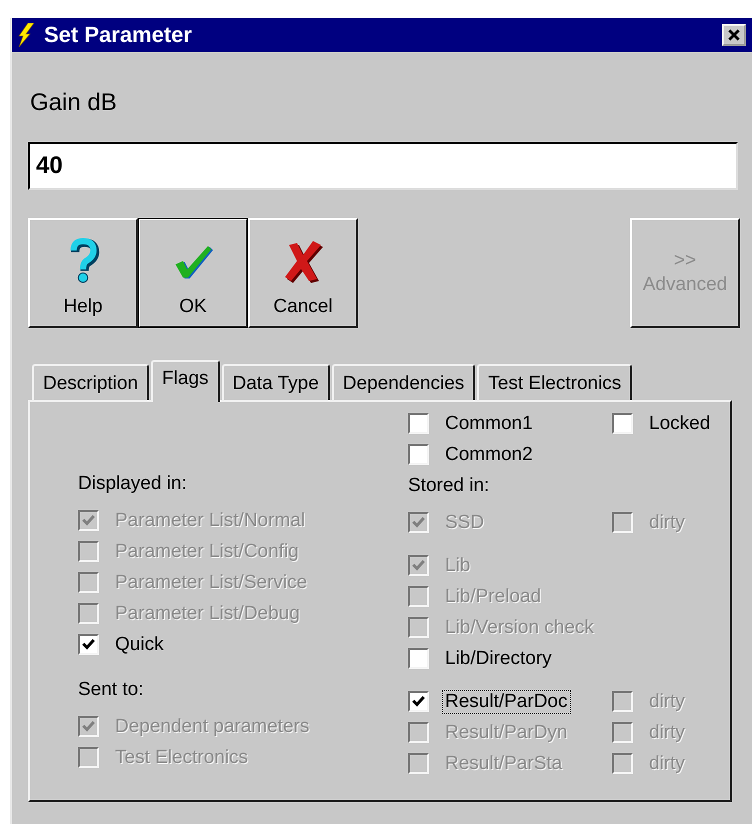  What do you see at coordinates (498, 659) in the screenshot?
I see `checkbox-label: Lib/Directory` at bounding box center [498, 659].